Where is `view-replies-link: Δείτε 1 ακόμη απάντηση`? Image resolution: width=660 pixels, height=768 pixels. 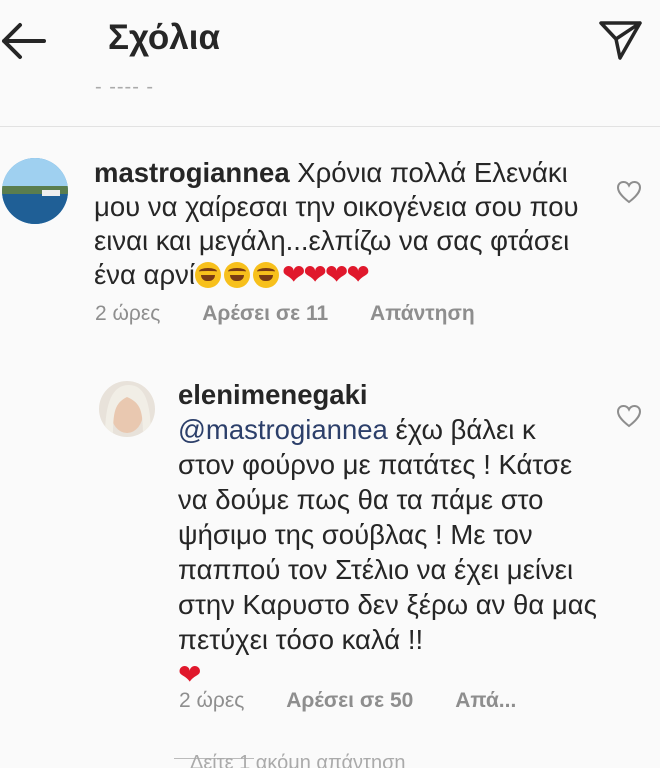 view-replies-link: Δείτε 1 ακόμη απάντηση is located at coordinates (320, 760).